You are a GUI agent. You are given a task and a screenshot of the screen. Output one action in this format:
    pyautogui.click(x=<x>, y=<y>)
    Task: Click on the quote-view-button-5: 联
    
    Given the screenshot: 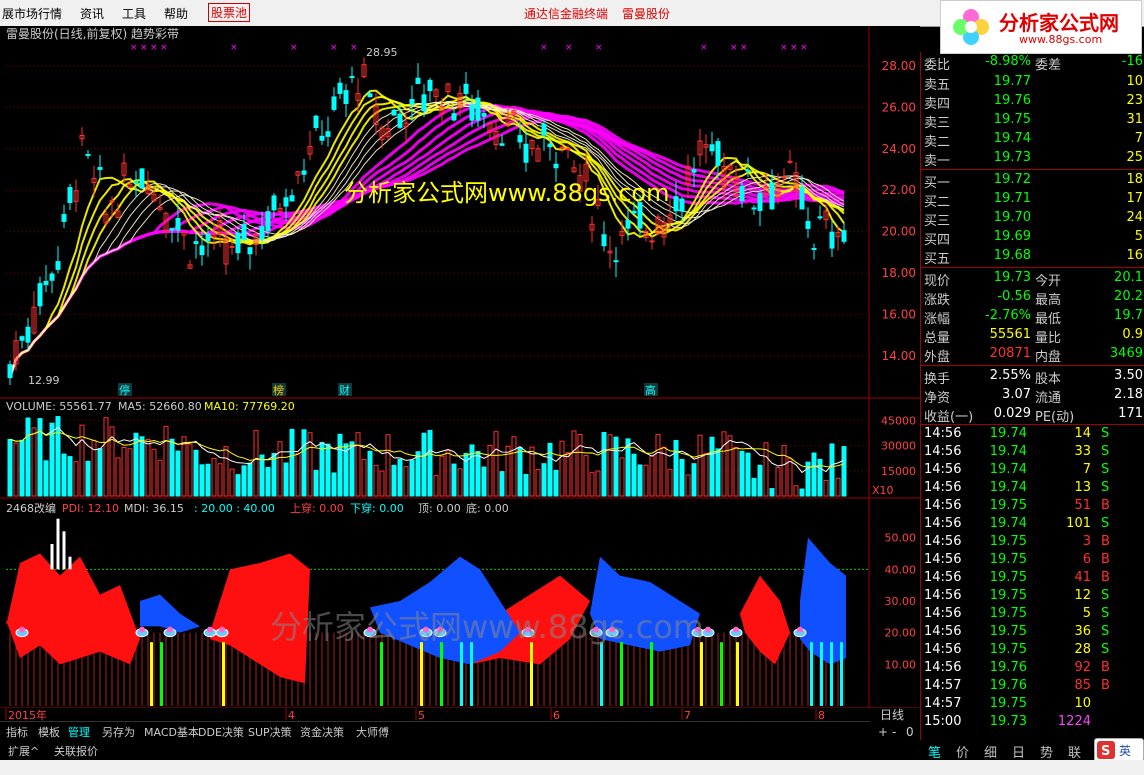 What is the action you would take?
    pyautogui.click(x=1074, y=751)
    